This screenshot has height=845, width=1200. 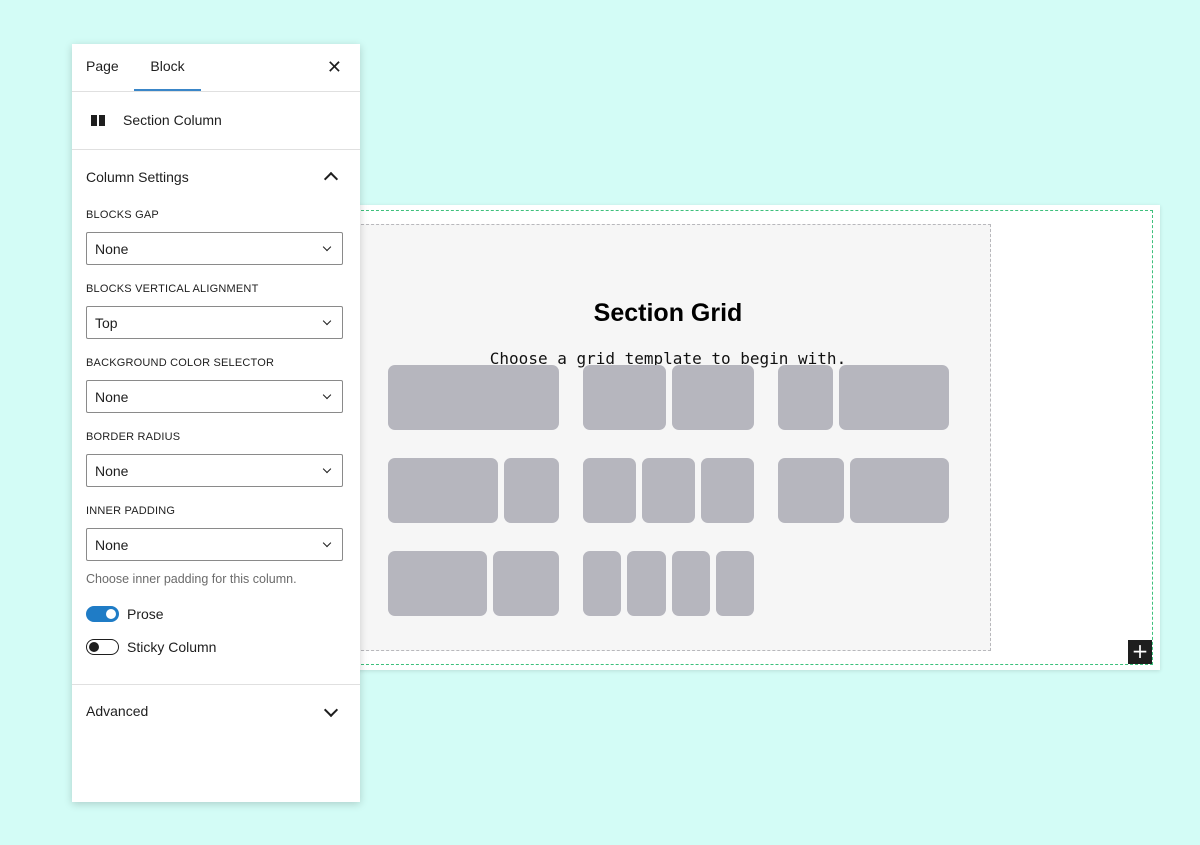 What do you see at coordinates (214, 470) in the screenshot?
I see `select-border-radius: None` at bounding box center [214, 470].